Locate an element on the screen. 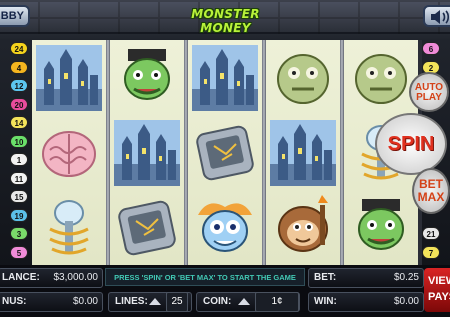 The width and height of the screenshot is (450, 317). payline-indicator: 5 is located at coordinates (19, 252).